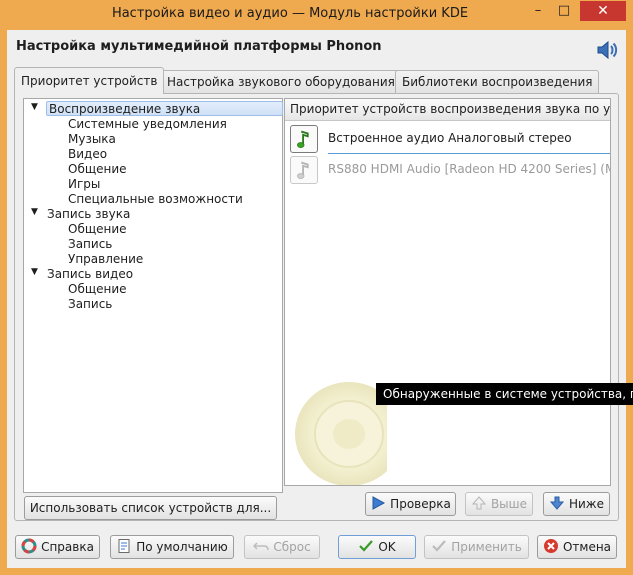 The image size is (633, 575). Describe the element at coordinates (182, 547) in the screenshot. I see `defaults-label: По умолчанию` at that location.